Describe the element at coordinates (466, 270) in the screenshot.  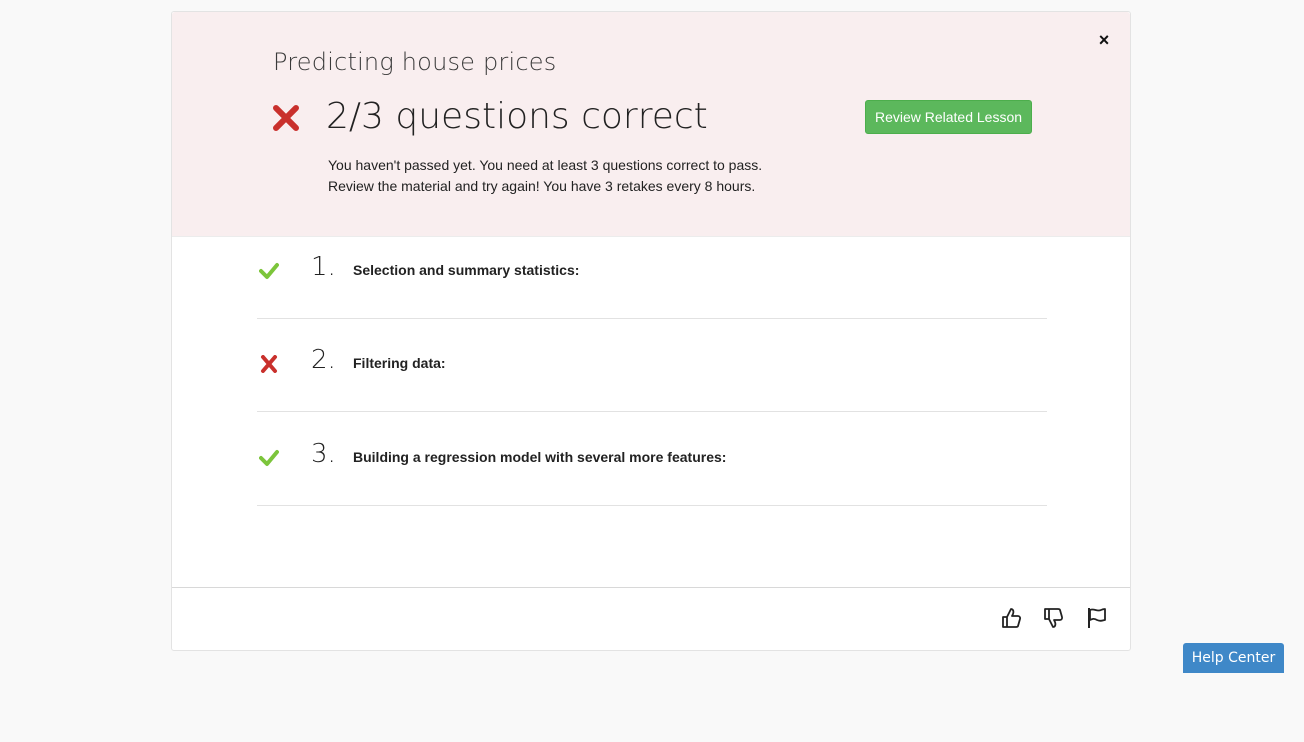
I see `question-text: Selection and summary statistics:` at that location.